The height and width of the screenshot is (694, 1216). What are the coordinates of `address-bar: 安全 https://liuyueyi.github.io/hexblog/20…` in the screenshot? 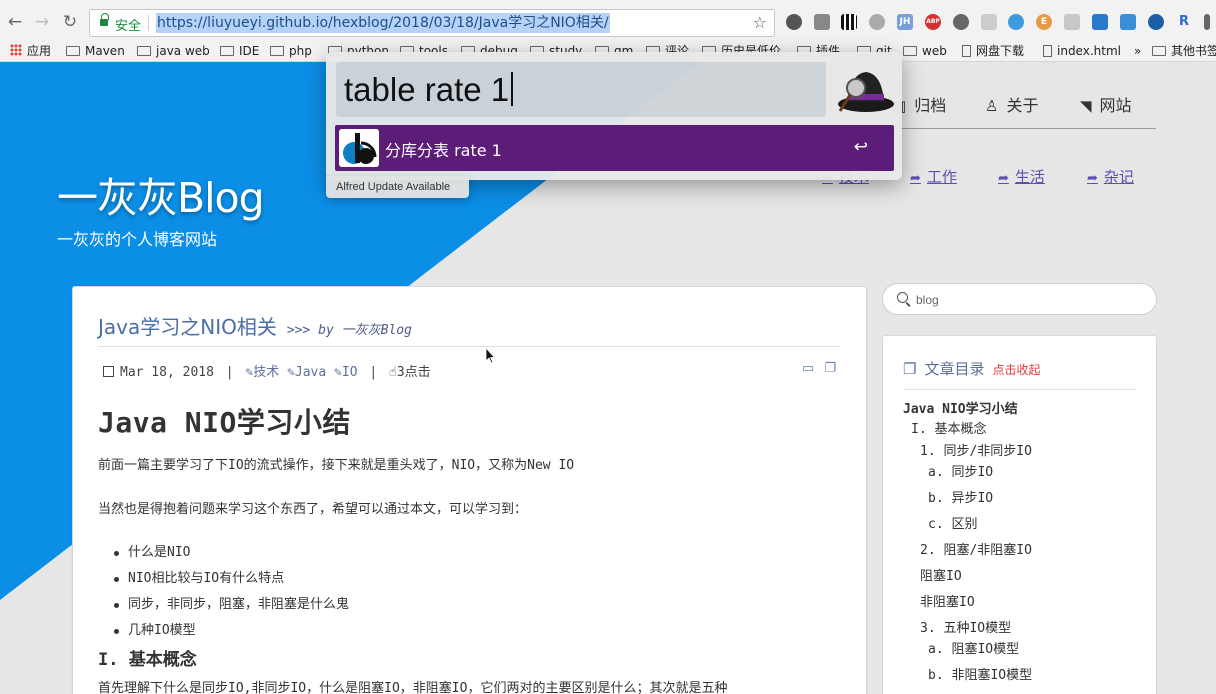 It's located at (432, 23).